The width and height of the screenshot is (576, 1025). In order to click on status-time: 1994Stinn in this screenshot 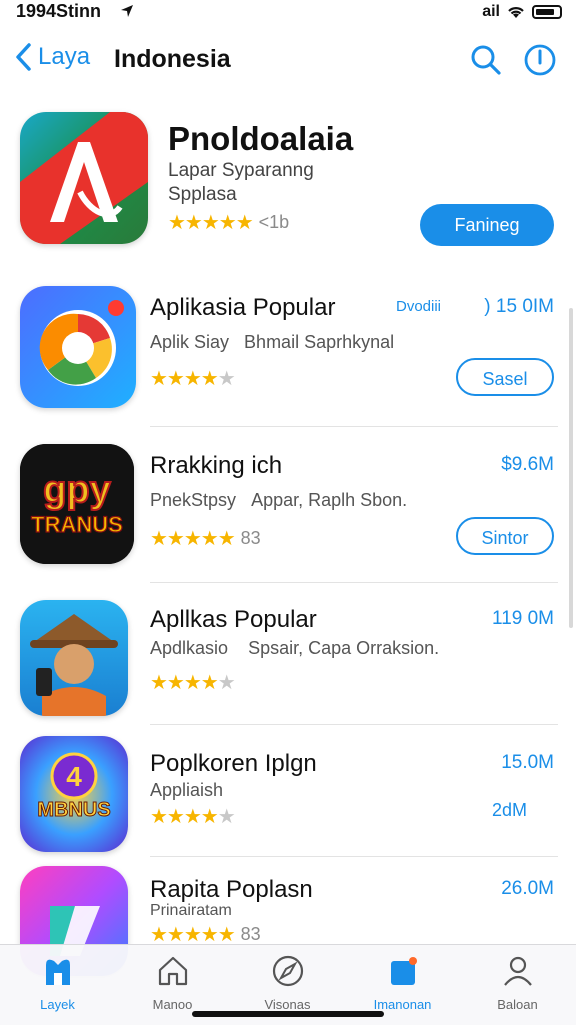, I will do `click(59, 11)`.